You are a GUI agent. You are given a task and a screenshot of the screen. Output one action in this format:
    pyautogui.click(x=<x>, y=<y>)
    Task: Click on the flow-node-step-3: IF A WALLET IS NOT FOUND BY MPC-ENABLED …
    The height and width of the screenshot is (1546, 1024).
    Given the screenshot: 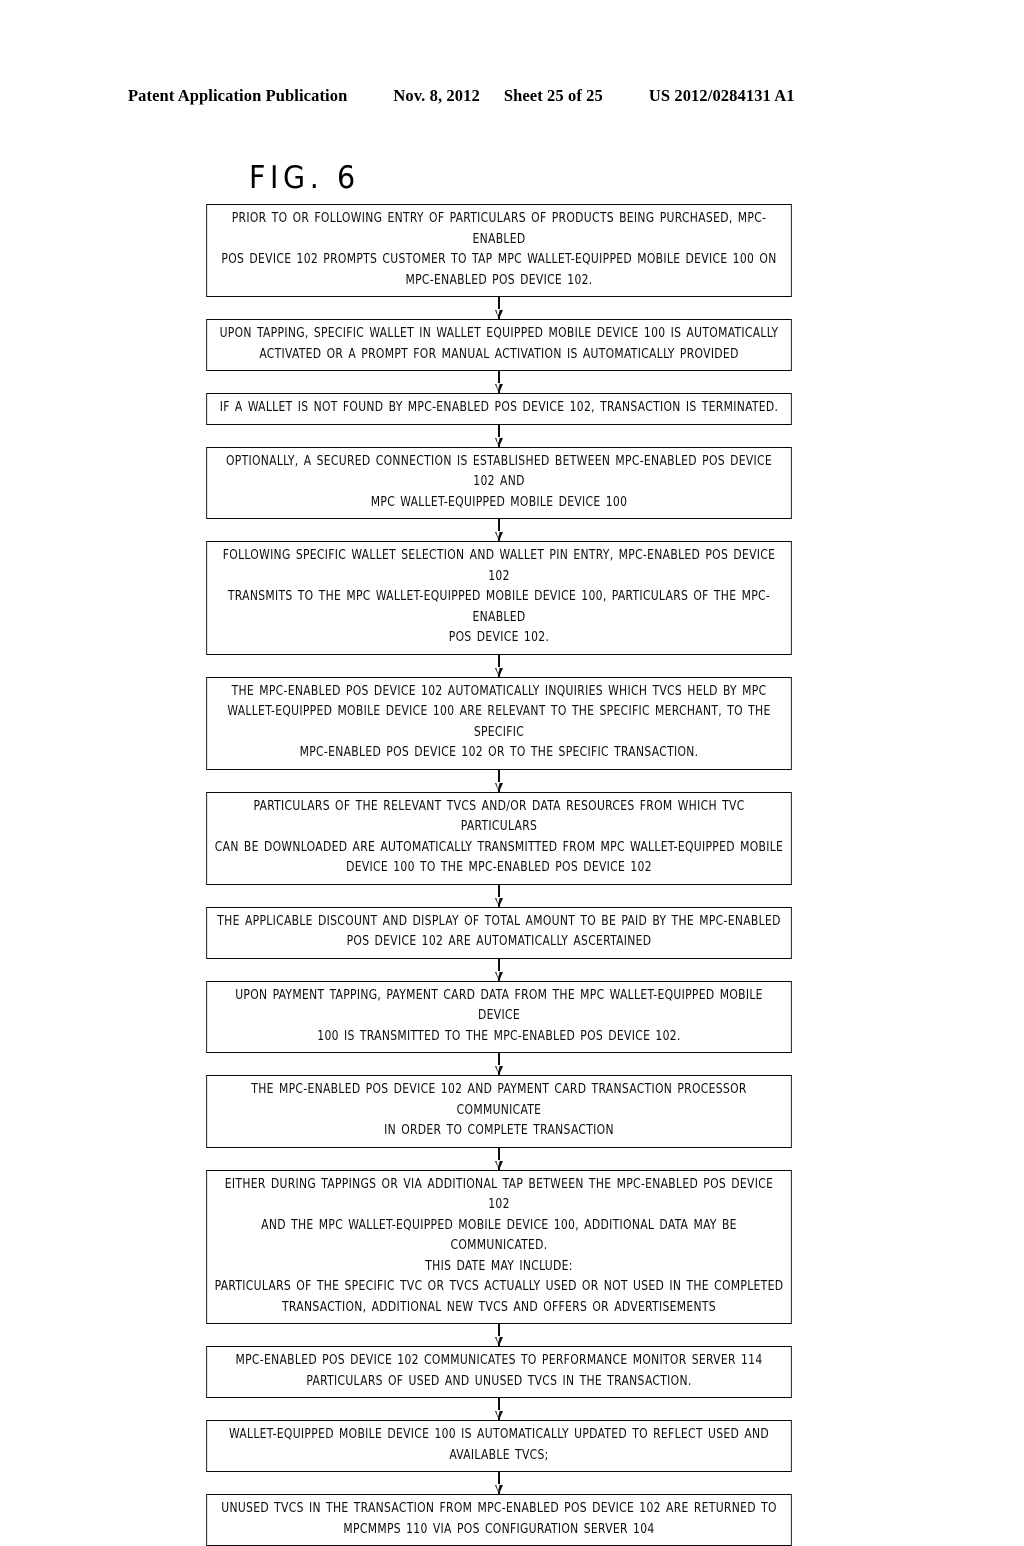 What is the action you would take?
    pyautogui.click(x=499, y=409)
    